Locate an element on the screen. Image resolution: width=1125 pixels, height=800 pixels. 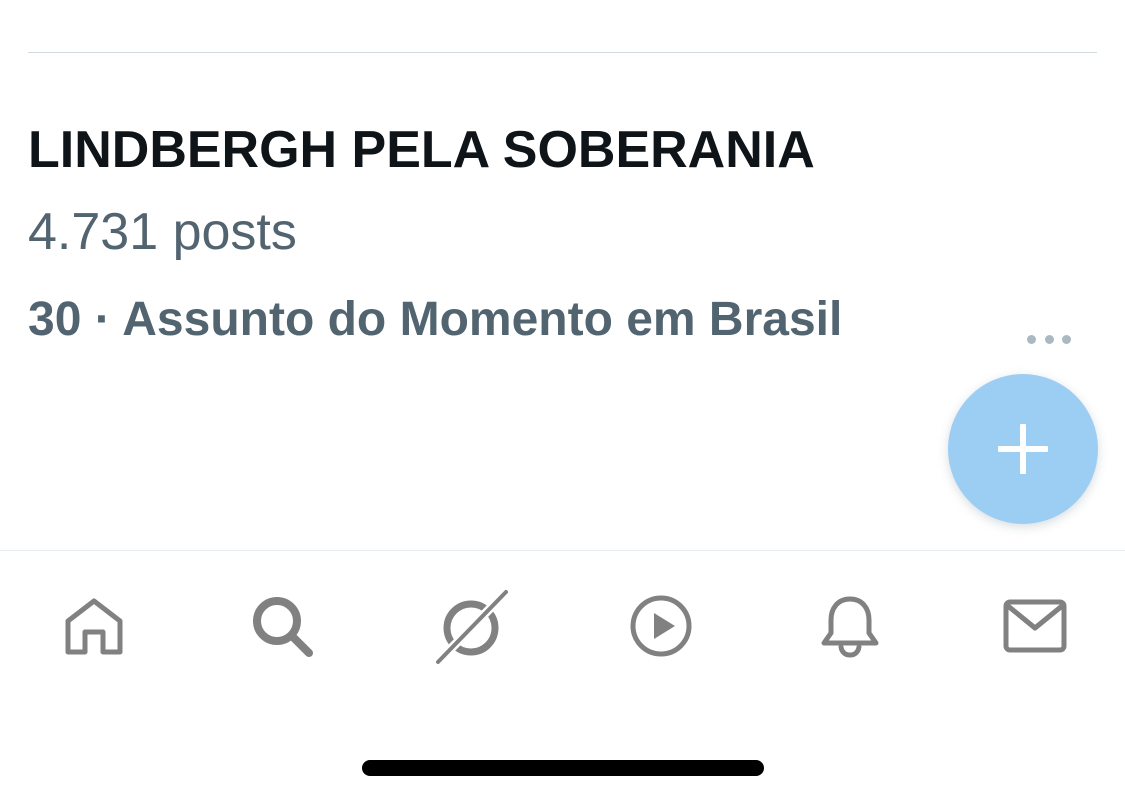
mail-icon is located at coordinates (1035, 626).